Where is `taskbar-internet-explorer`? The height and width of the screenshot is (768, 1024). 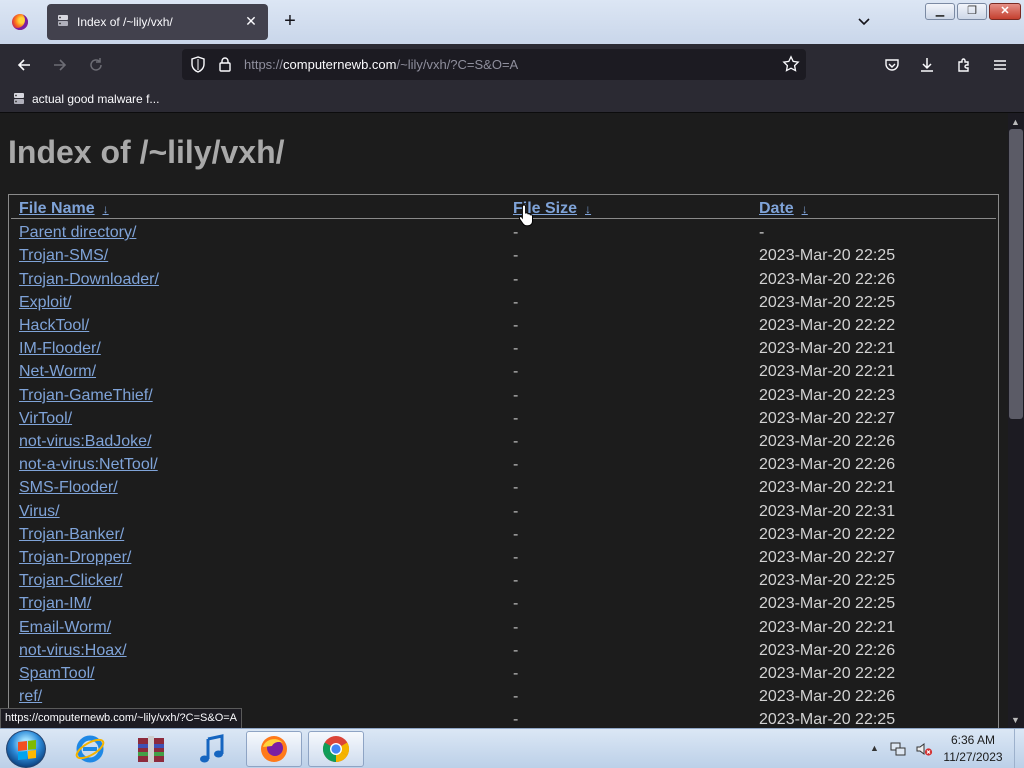 taskbar-internet-explorer is located at coordinates (90, 749).